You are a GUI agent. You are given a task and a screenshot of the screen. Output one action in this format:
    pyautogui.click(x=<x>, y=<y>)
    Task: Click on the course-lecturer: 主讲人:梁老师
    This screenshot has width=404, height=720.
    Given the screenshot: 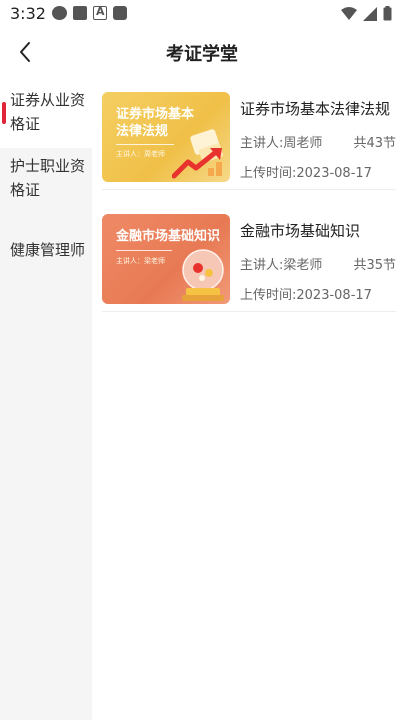 What is the action you would take?
    pyautogui.click(x=281, y=265)
    